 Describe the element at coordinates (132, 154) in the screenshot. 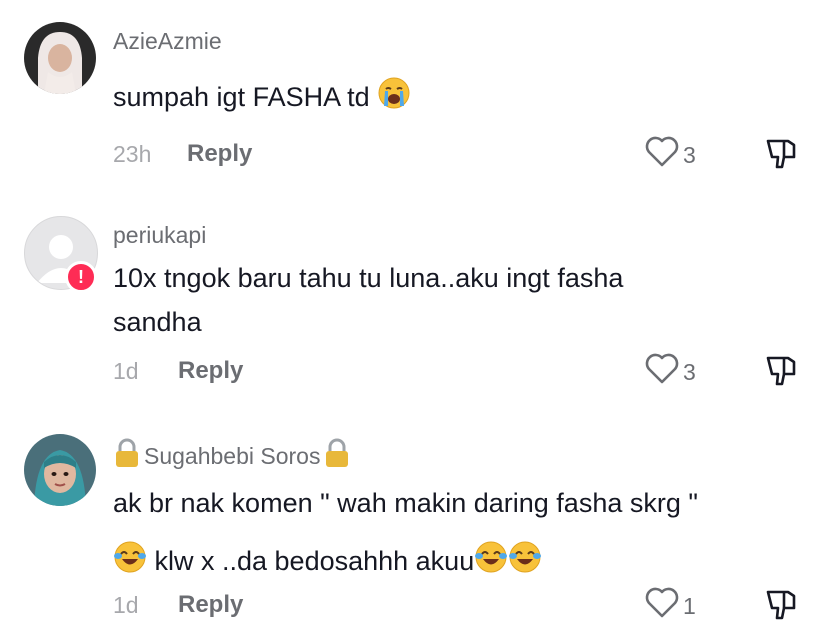

I see `comment-time: 23h` at that location.